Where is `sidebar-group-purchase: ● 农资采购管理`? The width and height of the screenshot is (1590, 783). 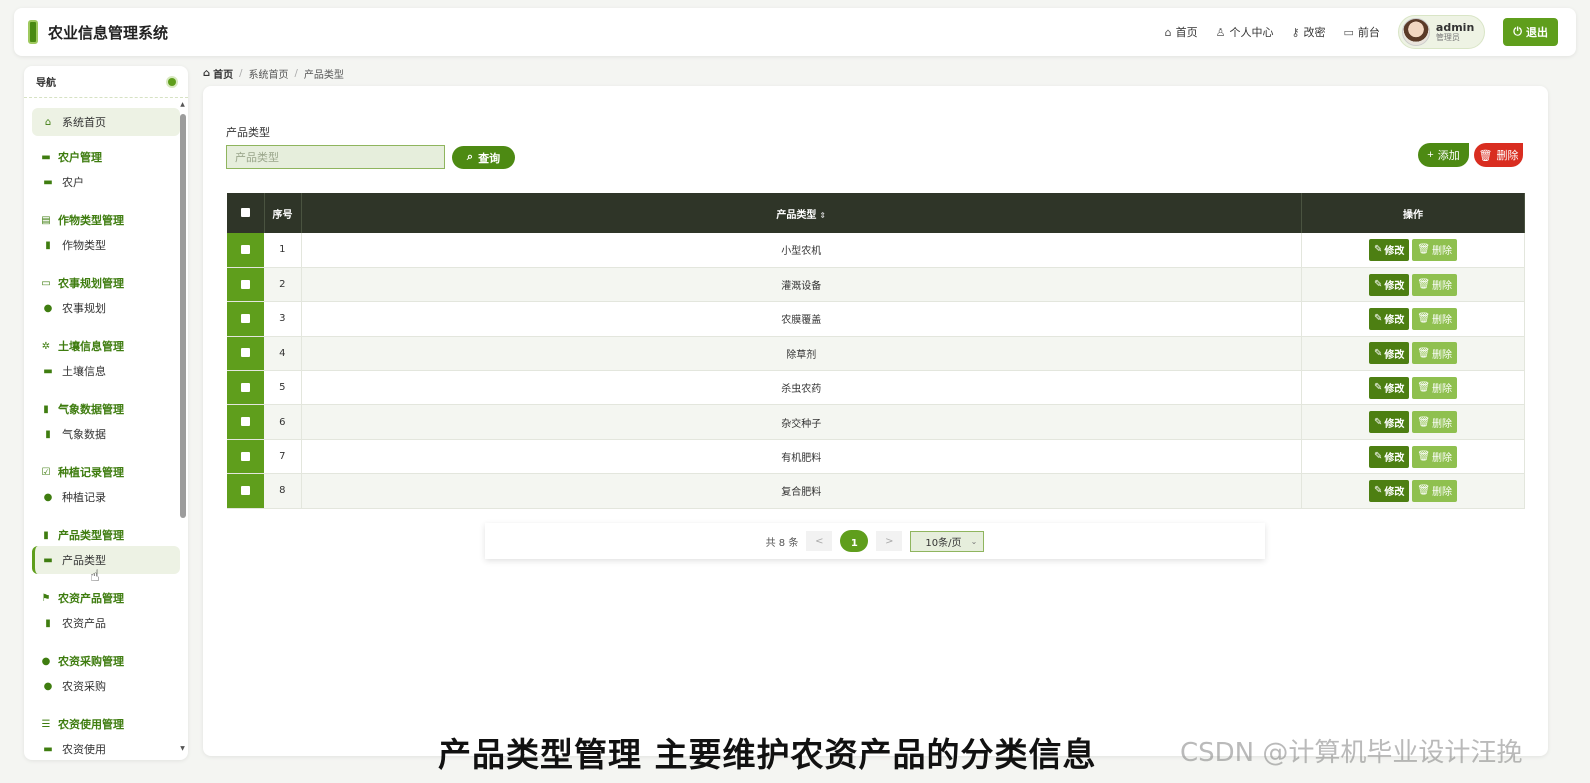
sidebar-group-purchase: ● 农资采购管理 is located at coordinates (106, 661).